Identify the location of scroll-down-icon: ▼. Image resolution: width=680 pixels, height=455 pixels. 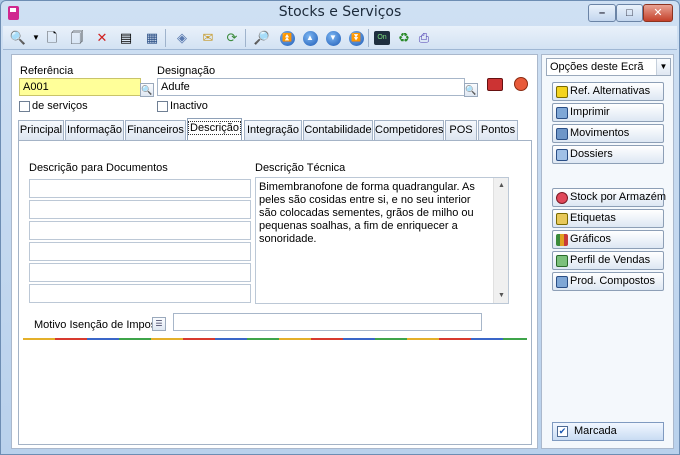
(501, 295).